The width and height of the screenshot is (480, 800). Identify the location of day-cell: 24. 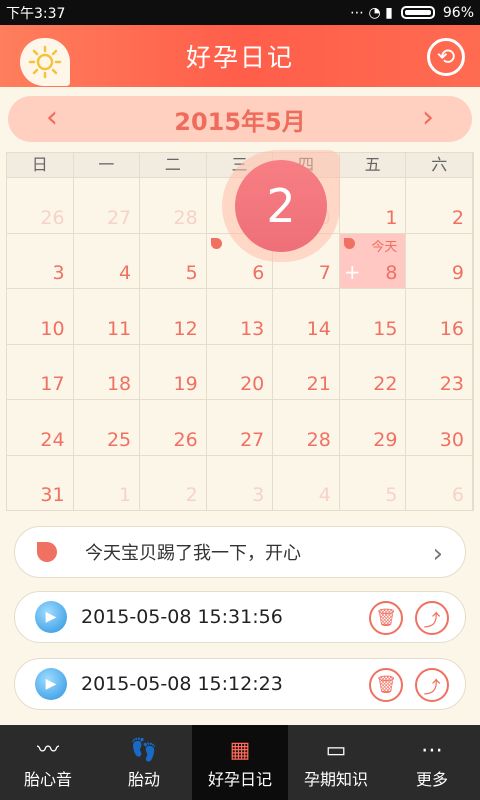
(40, 427).